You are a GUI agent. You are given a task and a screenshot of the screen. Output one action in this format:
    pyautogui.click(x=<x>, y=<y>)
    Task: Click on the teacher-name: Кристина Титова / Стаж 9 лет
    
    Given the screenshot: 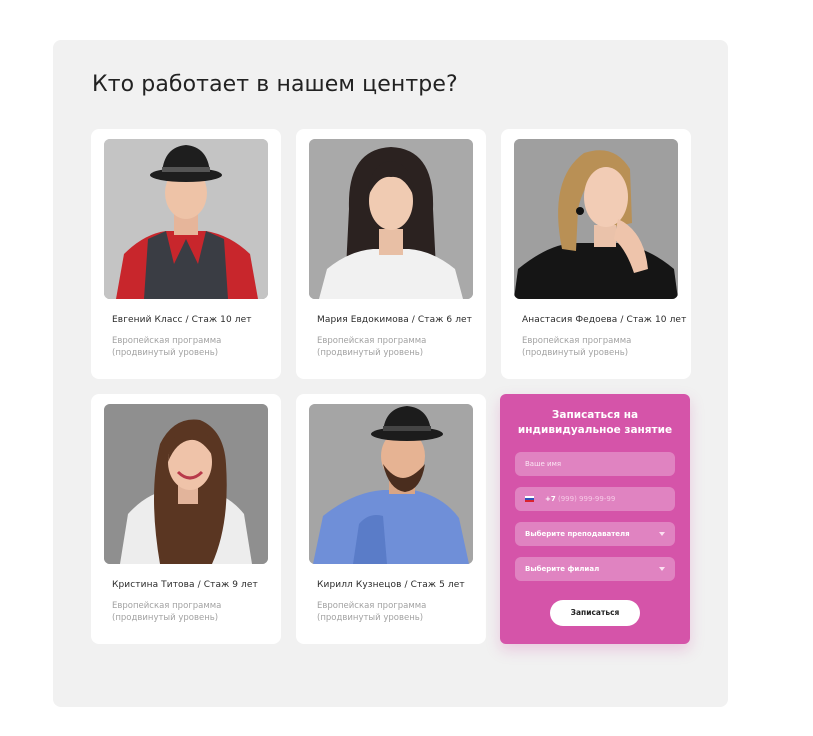 What is the action you would take?
    pyautogui.click(x=185, y=585)
    